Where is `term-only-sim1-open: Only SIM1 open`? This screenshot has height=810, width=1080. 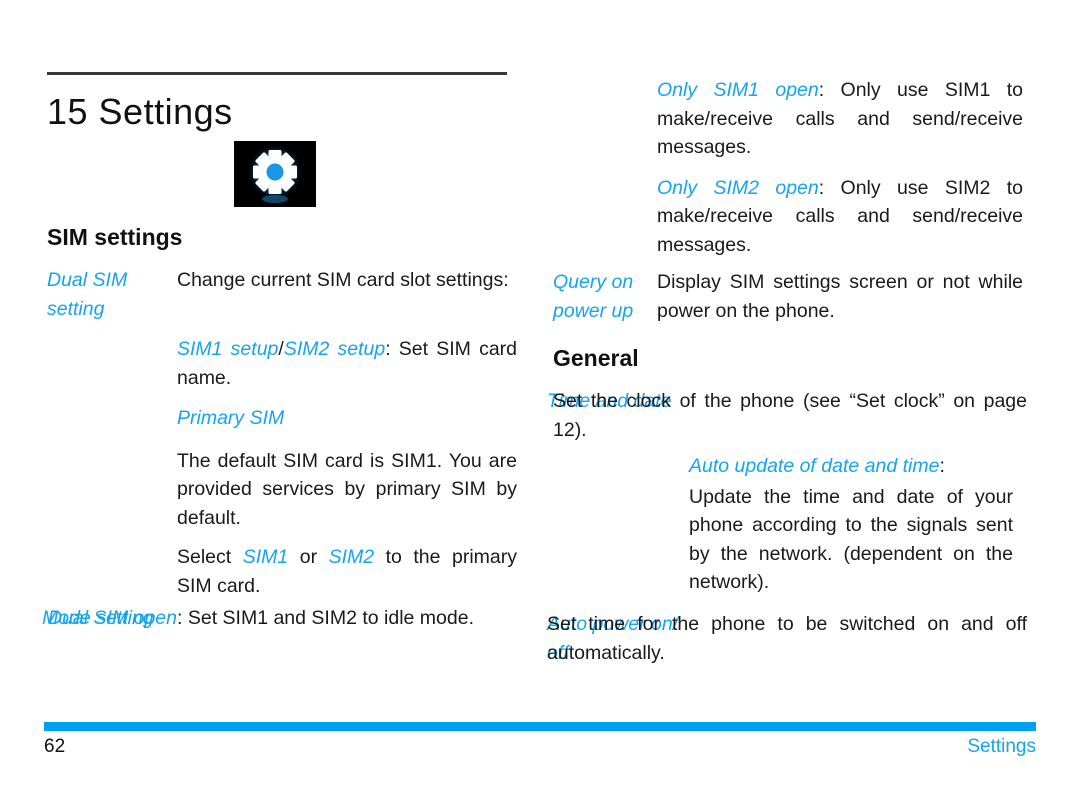
term-only-sim1-open: Only SIM1 open is located at coordinates (738, 90).